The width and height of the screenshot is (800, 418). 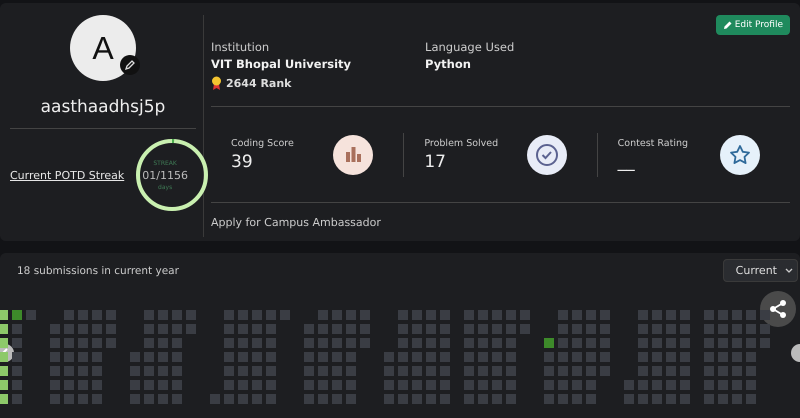 What do you see at coordinates (98, 270) in the screenshot?
I see `submissions-count: 18 submissions in current year` at bounding box center [98, 270].